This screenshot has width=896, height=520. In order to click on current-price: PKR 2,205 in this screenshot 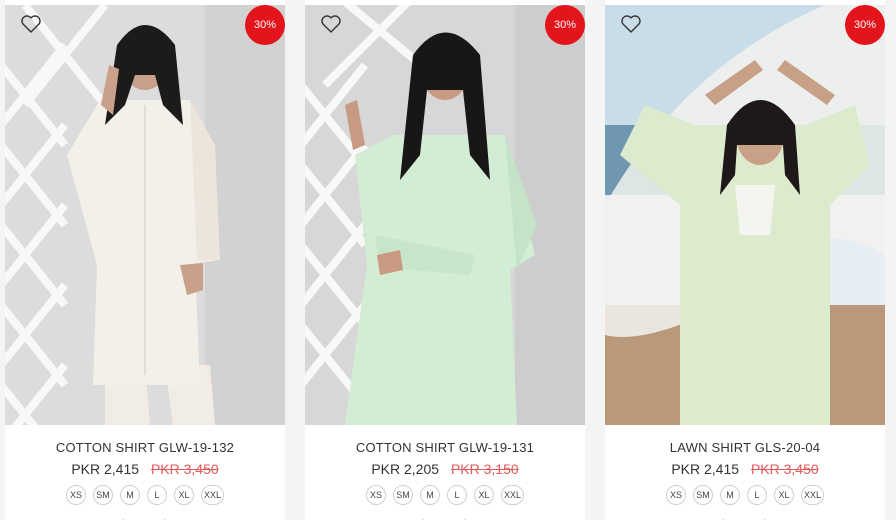, I will do `click(405, 469)`.